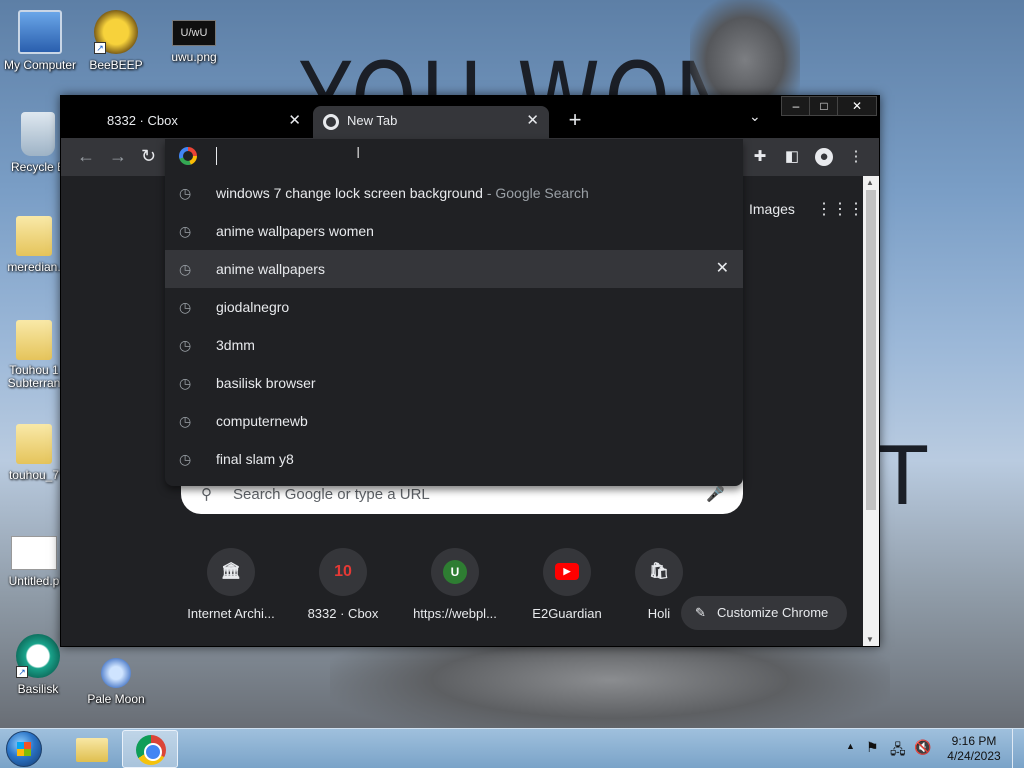 The height and width of the screenshot is (768, 1024). What do you see at coordinates (116, 65) in the screenshot?
I see `desktop-icon-label: BeeBEEP` at bounding box center [116, 65].